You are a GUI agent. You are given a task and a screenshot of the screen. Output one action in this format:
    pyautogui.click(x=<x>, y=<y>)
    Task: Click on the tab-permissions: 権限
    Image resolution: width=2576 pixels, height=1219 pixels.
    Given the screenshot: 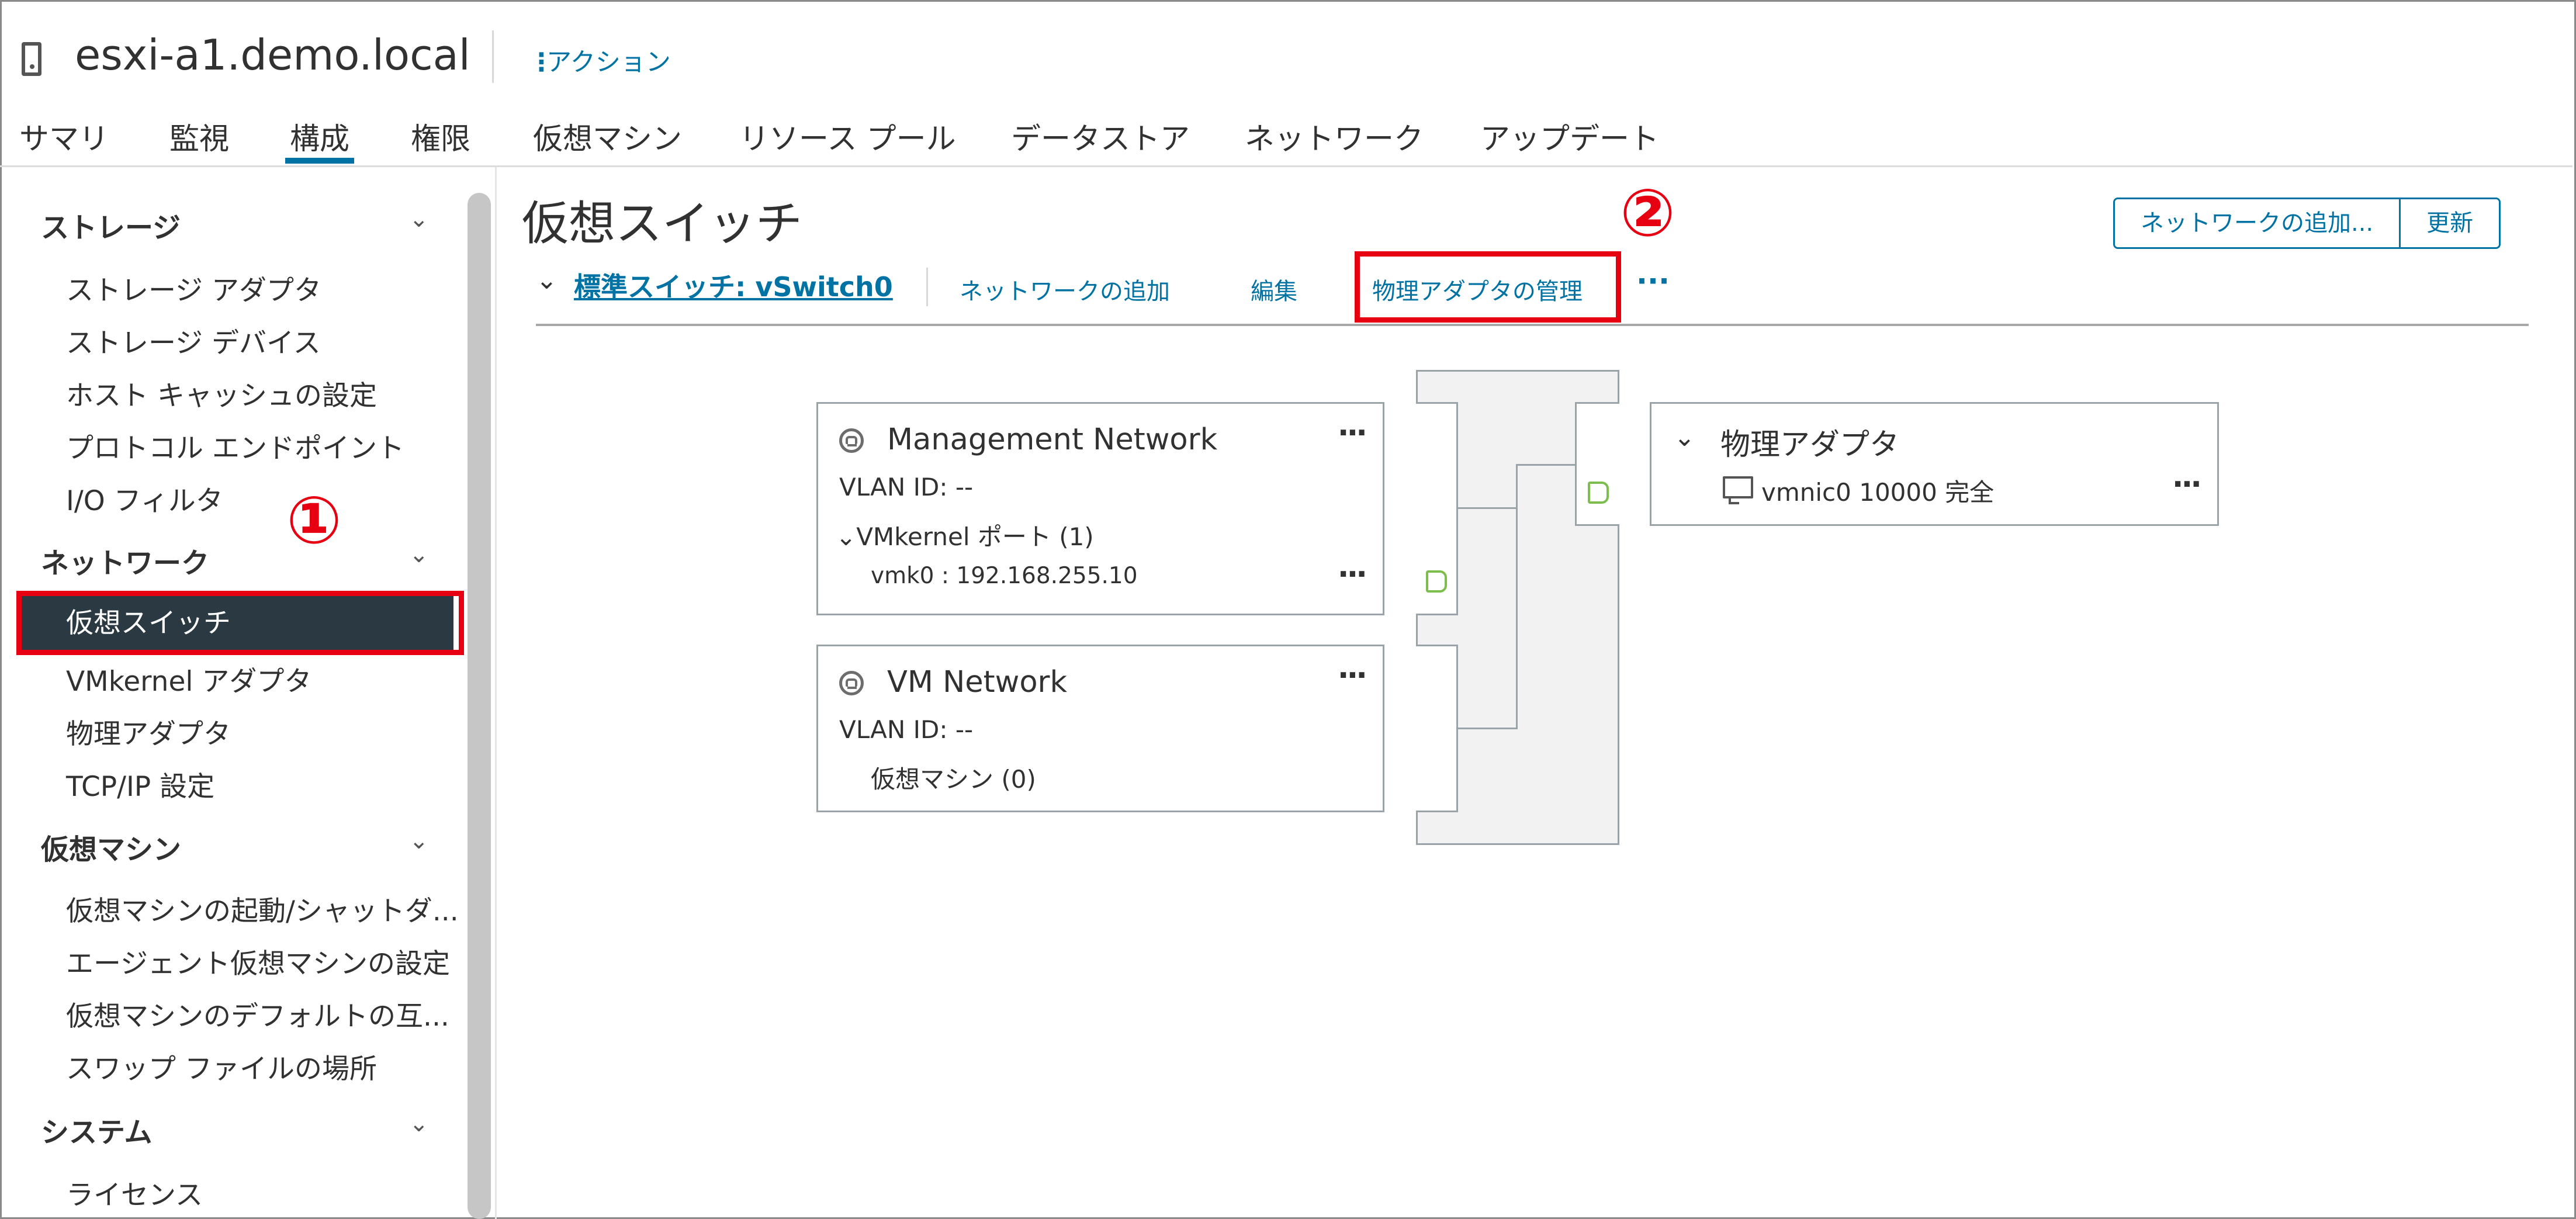 What is the action you would take?
    pyautogui.click(x=440, y=136)
    